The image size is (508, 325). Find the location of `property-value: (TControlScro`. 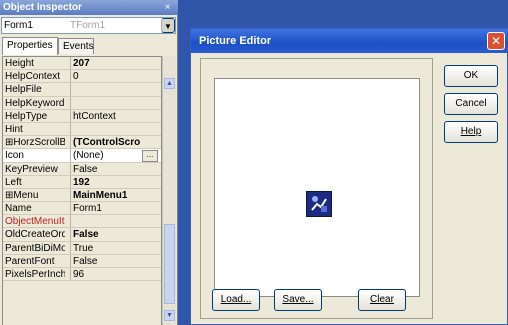

property-value: (TControlScro is located at coordinates (117, 142).